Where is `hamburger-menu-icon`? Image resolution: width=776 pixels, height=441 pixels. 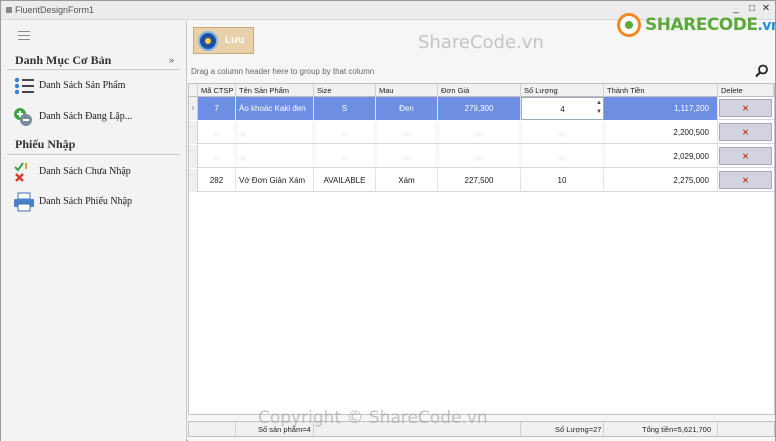 hamburger-menu-icon is located at coordinates (24, 37).